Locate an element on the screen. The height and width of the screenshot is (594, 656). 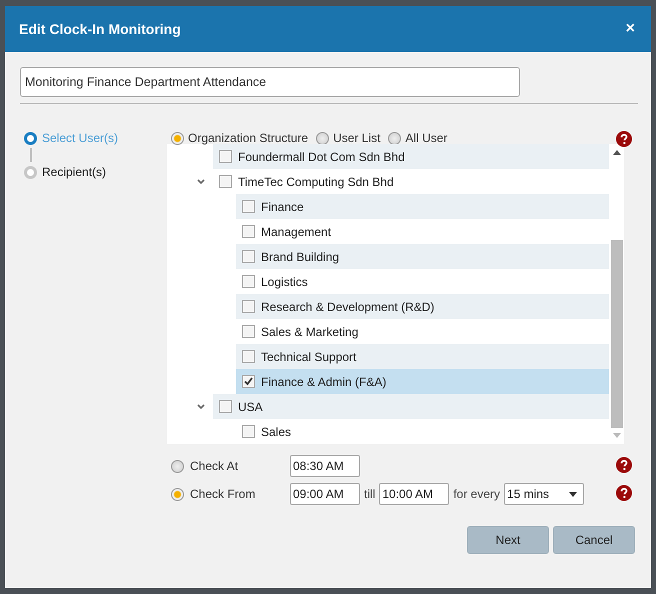
tree-row: Technical Support is located at coordinates (422, 356).